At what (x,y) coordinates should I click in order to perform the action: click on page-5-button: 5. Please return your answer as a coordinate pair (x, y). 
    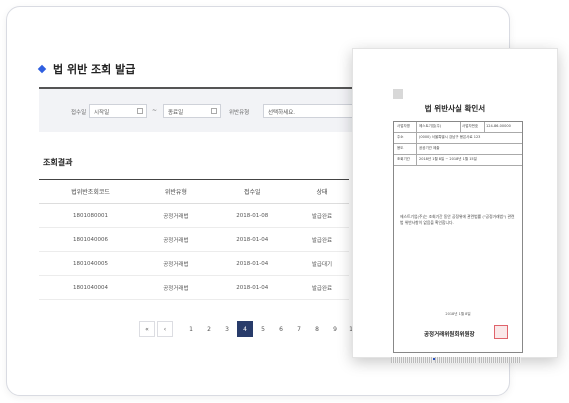
    Looking at the image, I should click on (263, 329).